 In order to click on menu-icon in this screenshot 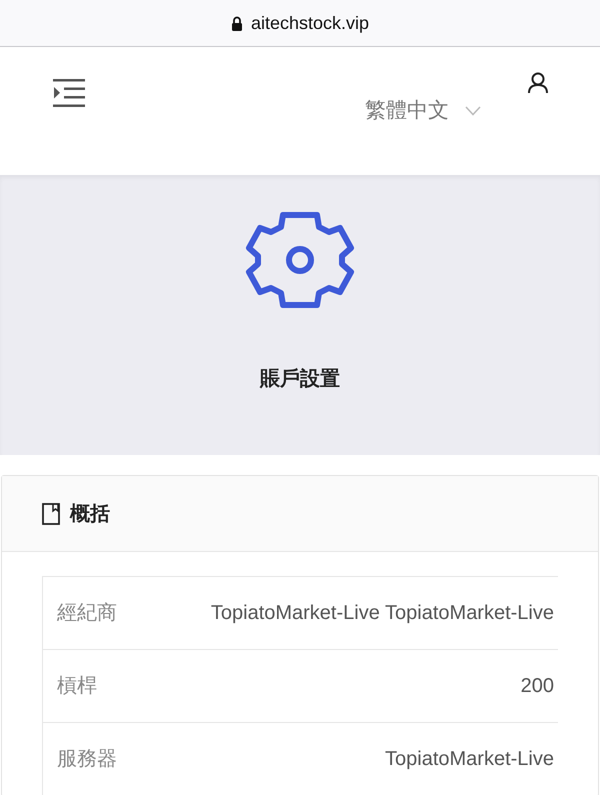, I will do `click(69, 93)`.